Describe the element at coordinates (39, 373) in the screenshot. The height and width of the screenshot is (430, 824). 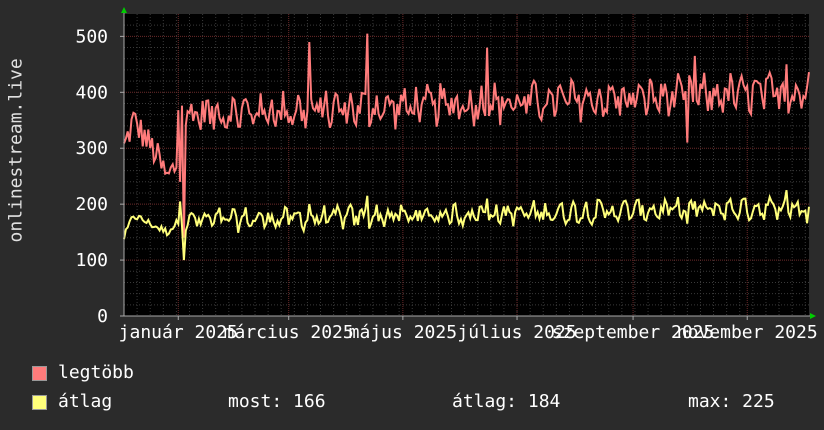
I see `legend-swatch-max` at that location.